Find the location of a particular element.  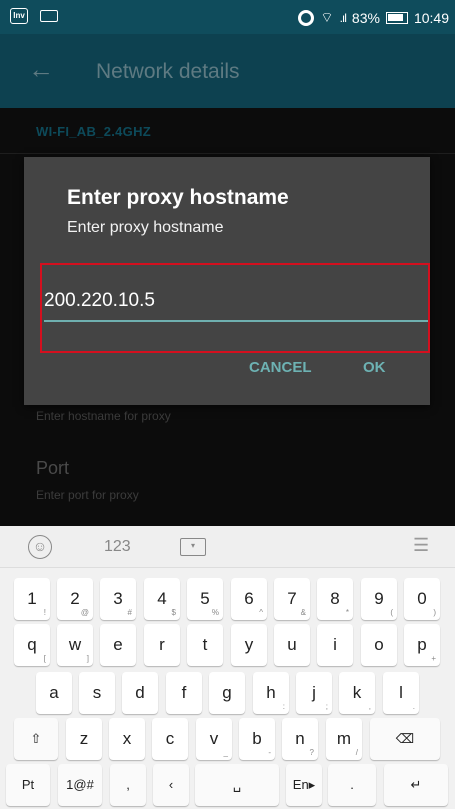

key-label: k is located at coordinates (357, 692).